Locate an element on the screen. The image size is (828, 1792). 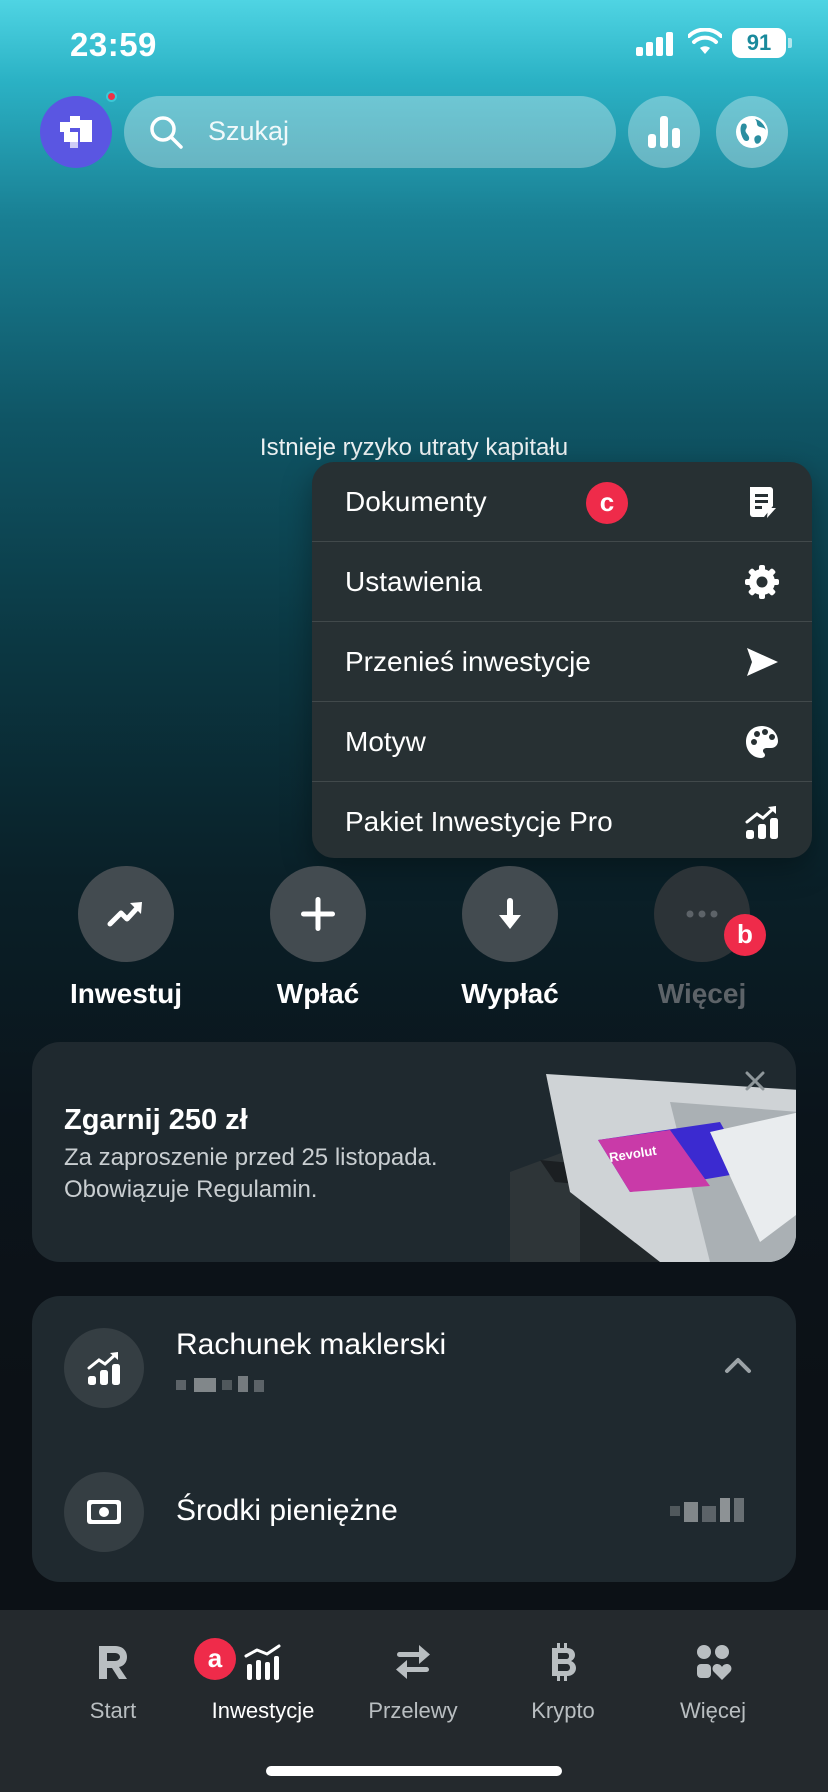
tab-label: Inwestycje is located at coordinates (263, 1710).